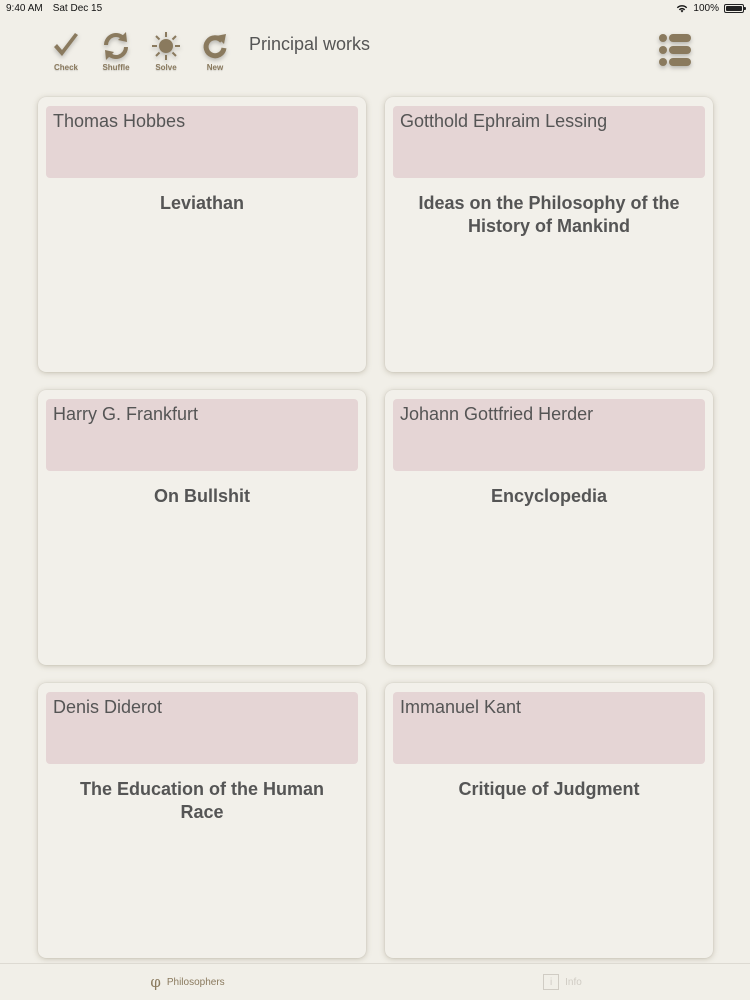 The width and height of the screenshot is (750, 1000). What do you see at coordinates (549, 820) in the screenshot?
I see `card: Immanuel Kant Critique of Judgment` at bounding box center [549, 820].